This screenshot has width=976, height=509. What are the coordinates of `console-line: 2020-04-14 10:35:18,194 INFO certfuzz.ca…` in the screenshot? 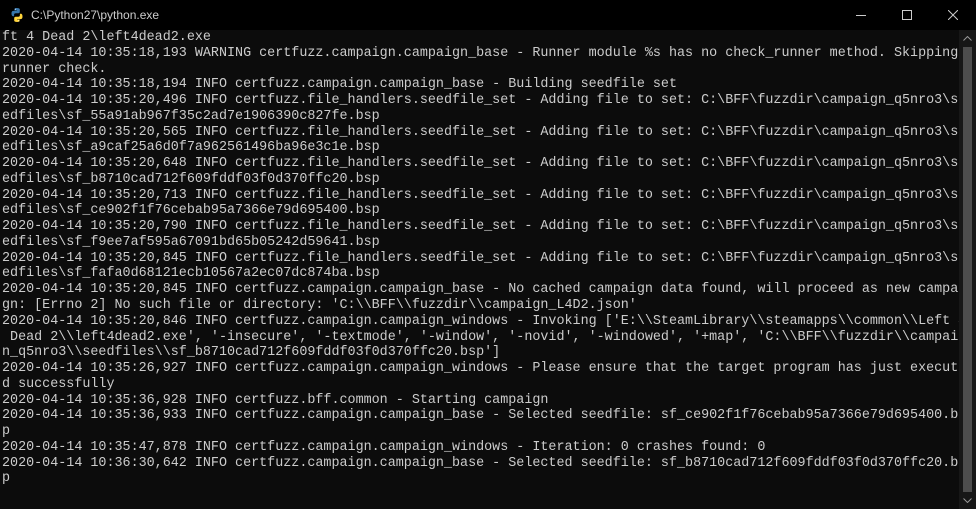 It's located at (339, 85).